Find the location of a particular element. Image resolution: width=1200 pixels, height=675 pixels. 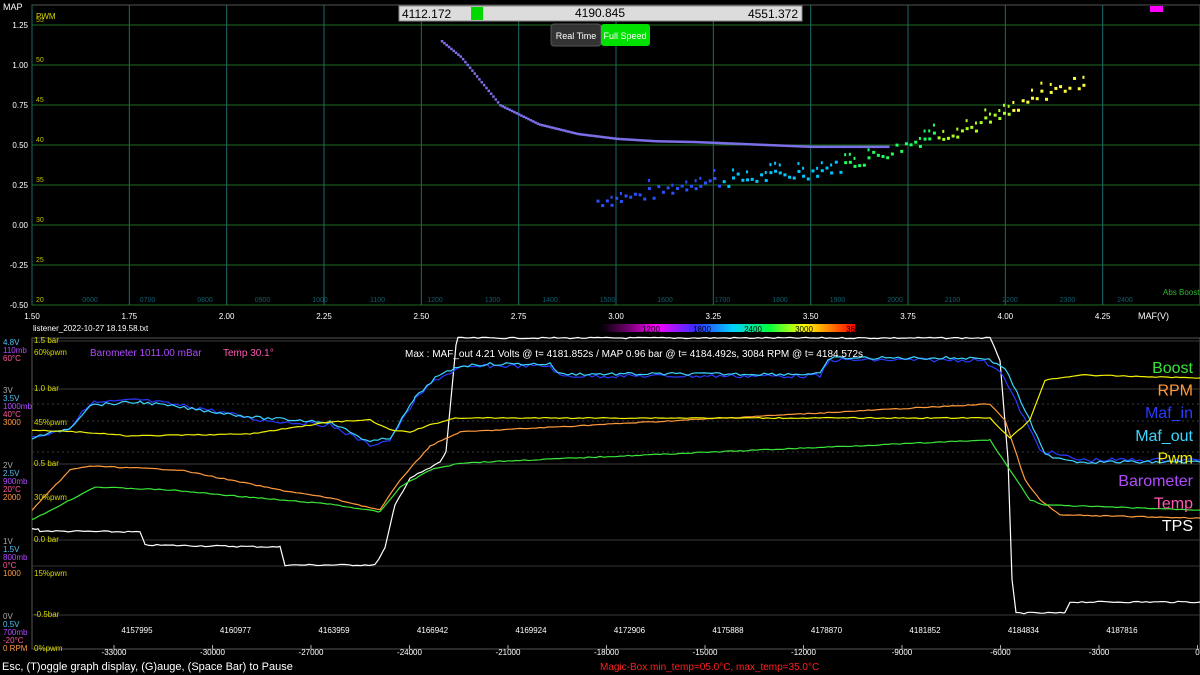

maf-tick: 3.25 is located at coordinates (714, 316).